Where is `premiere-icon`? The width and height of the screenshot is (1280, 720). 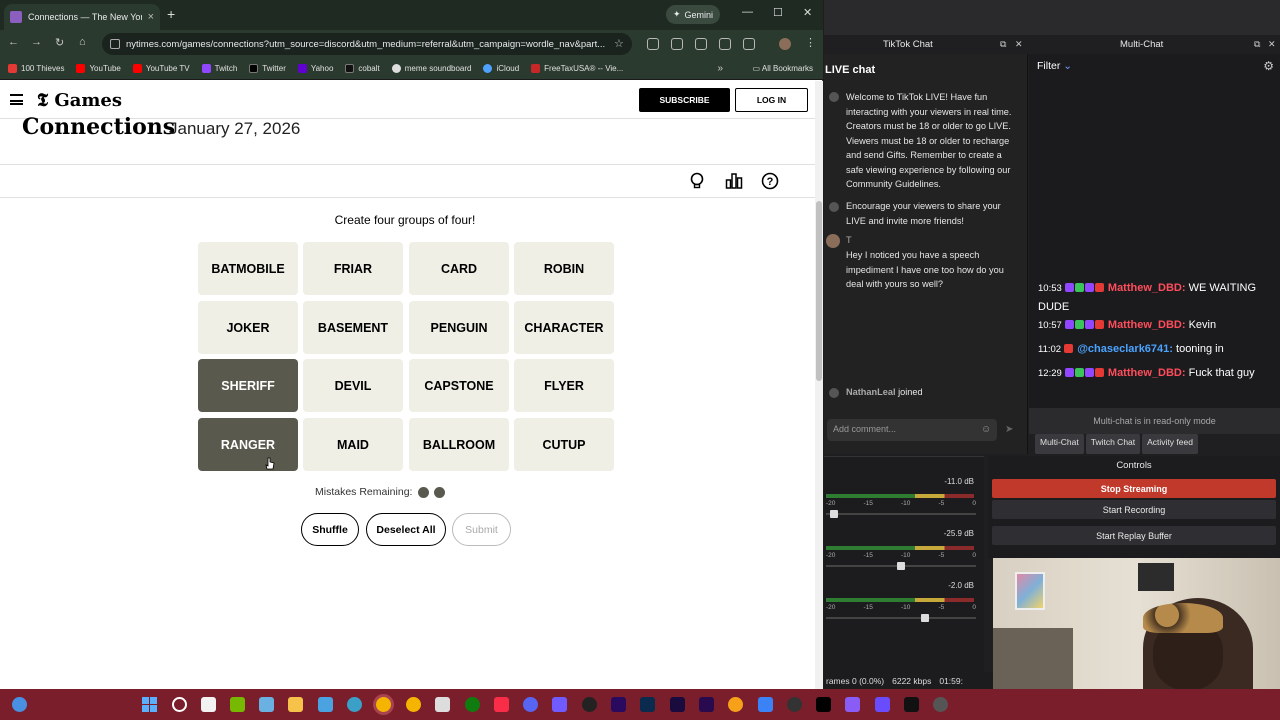 premiere-icon is located at coordinates (618, 704).